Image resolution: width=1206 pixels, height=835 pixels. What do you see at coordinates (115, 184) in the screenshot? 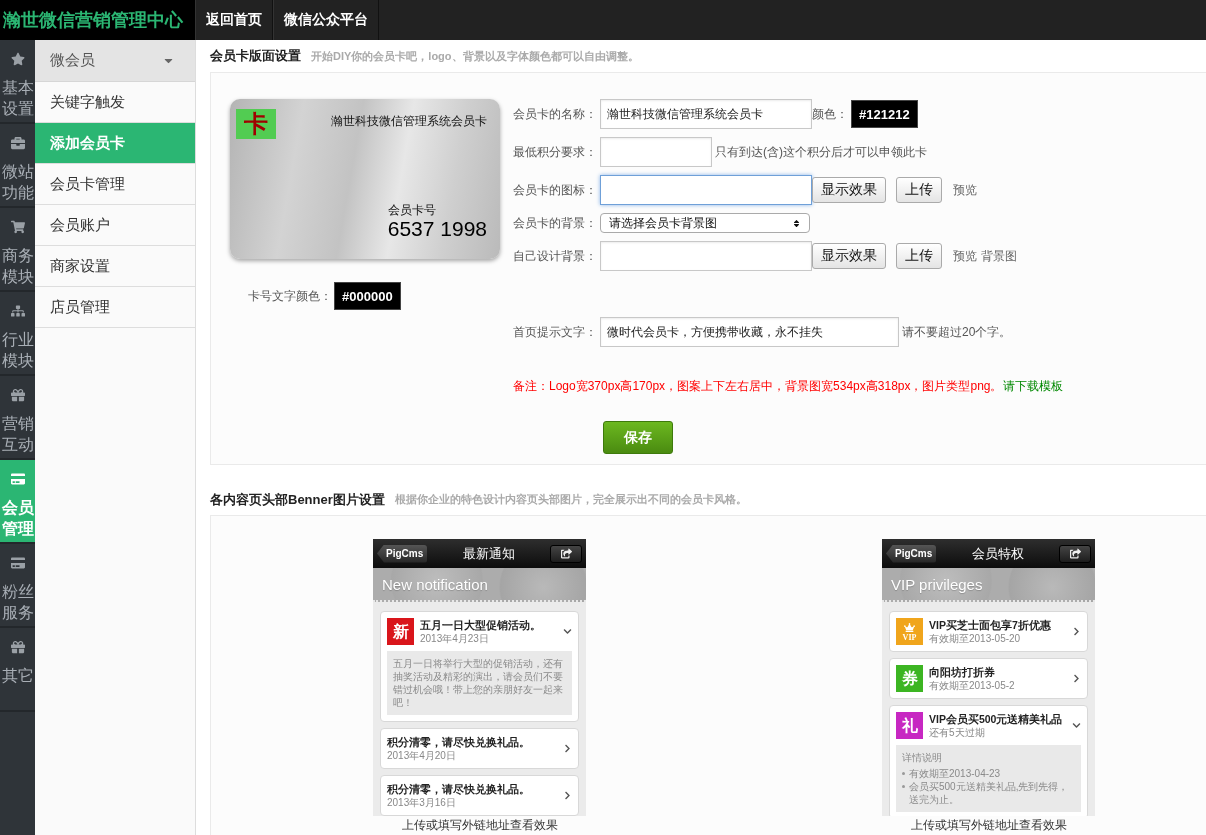
I see `submenu-item: 会员卡管理` at bounding box center [115, 184].